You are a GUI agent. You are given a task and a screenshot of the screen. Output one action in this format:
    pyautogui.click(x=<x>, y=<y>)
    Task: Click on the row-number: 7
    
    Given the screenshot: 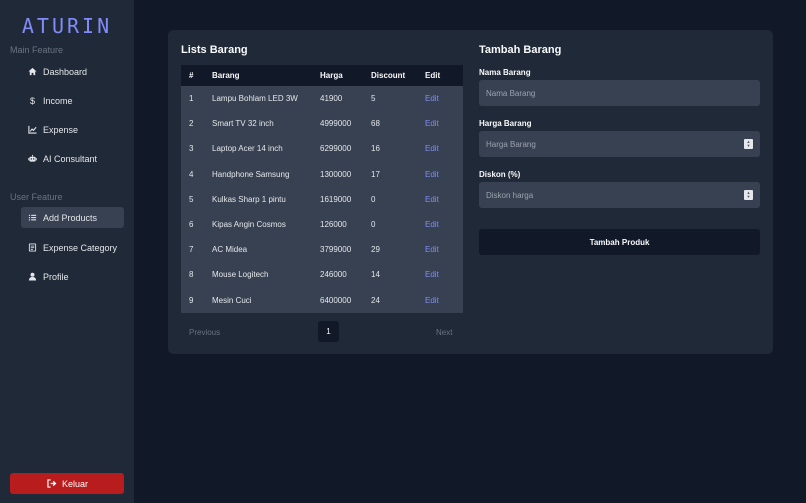 What is the action you would take?
    pyautogui.click(x=191, y=250)
    